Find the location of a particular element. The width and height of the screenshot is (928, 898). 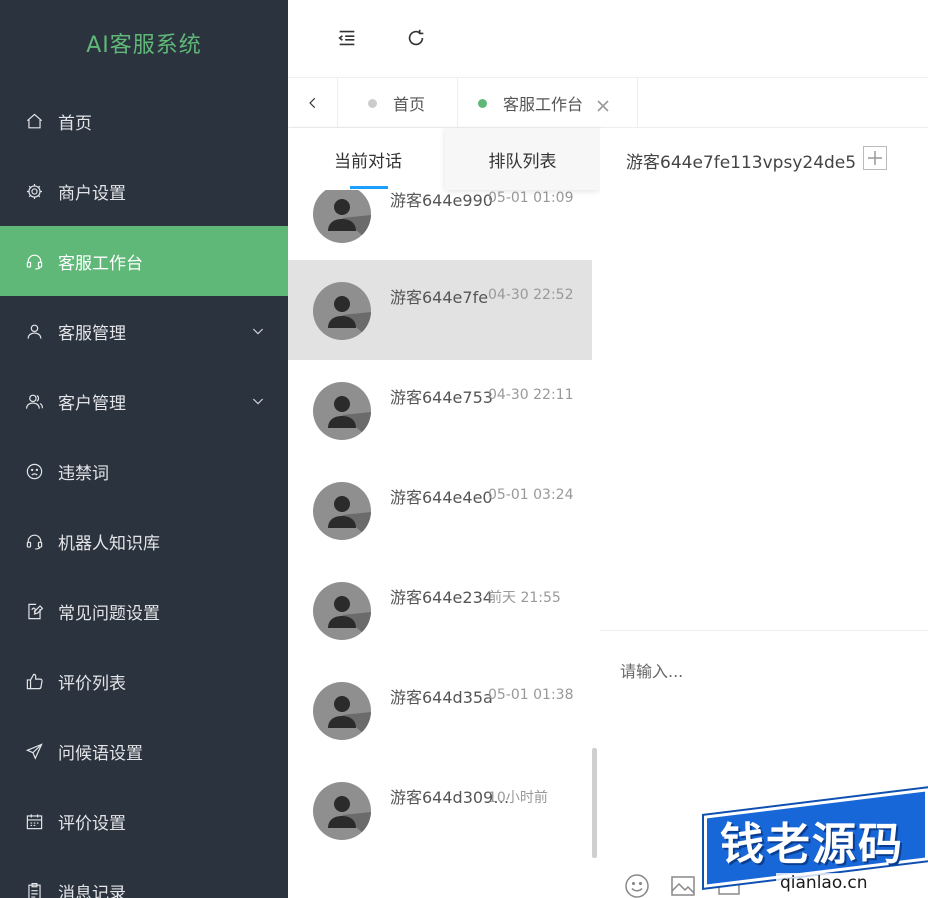

conversation-item: 游客644e7fe 04-30 22:52 is located at coordinates (440, 310).